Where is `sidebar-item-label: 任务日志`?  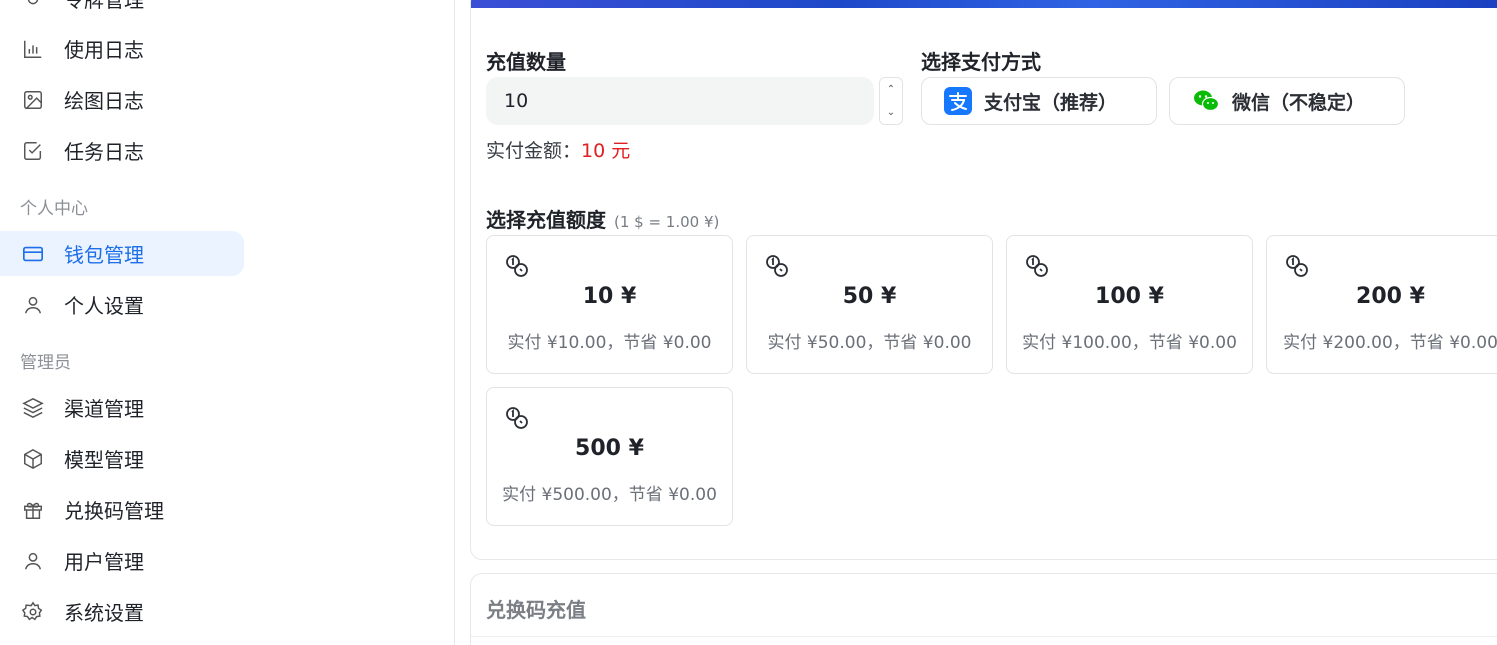
sidebar-item-label: 任务日志 is located at coordinates (104, 152).